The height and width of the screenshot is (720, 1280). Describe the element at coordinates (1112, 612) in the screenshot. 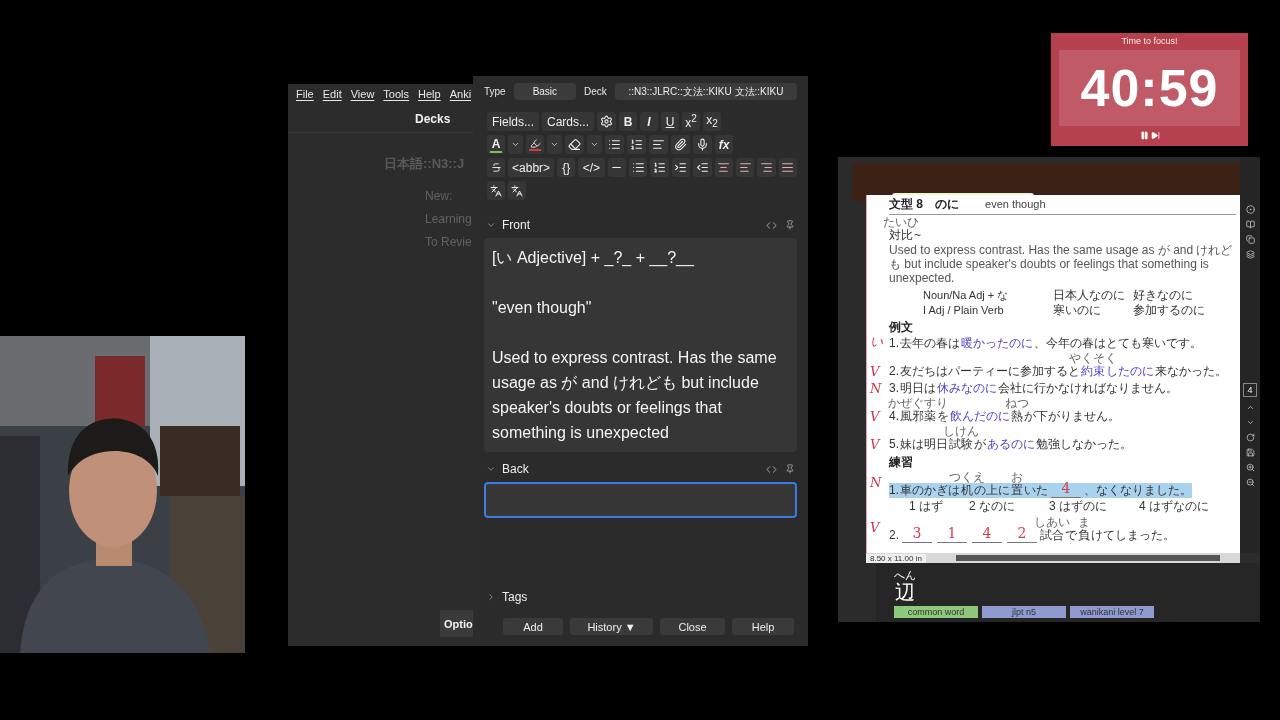

I see `word-tag: wanikani level 7` at that location.